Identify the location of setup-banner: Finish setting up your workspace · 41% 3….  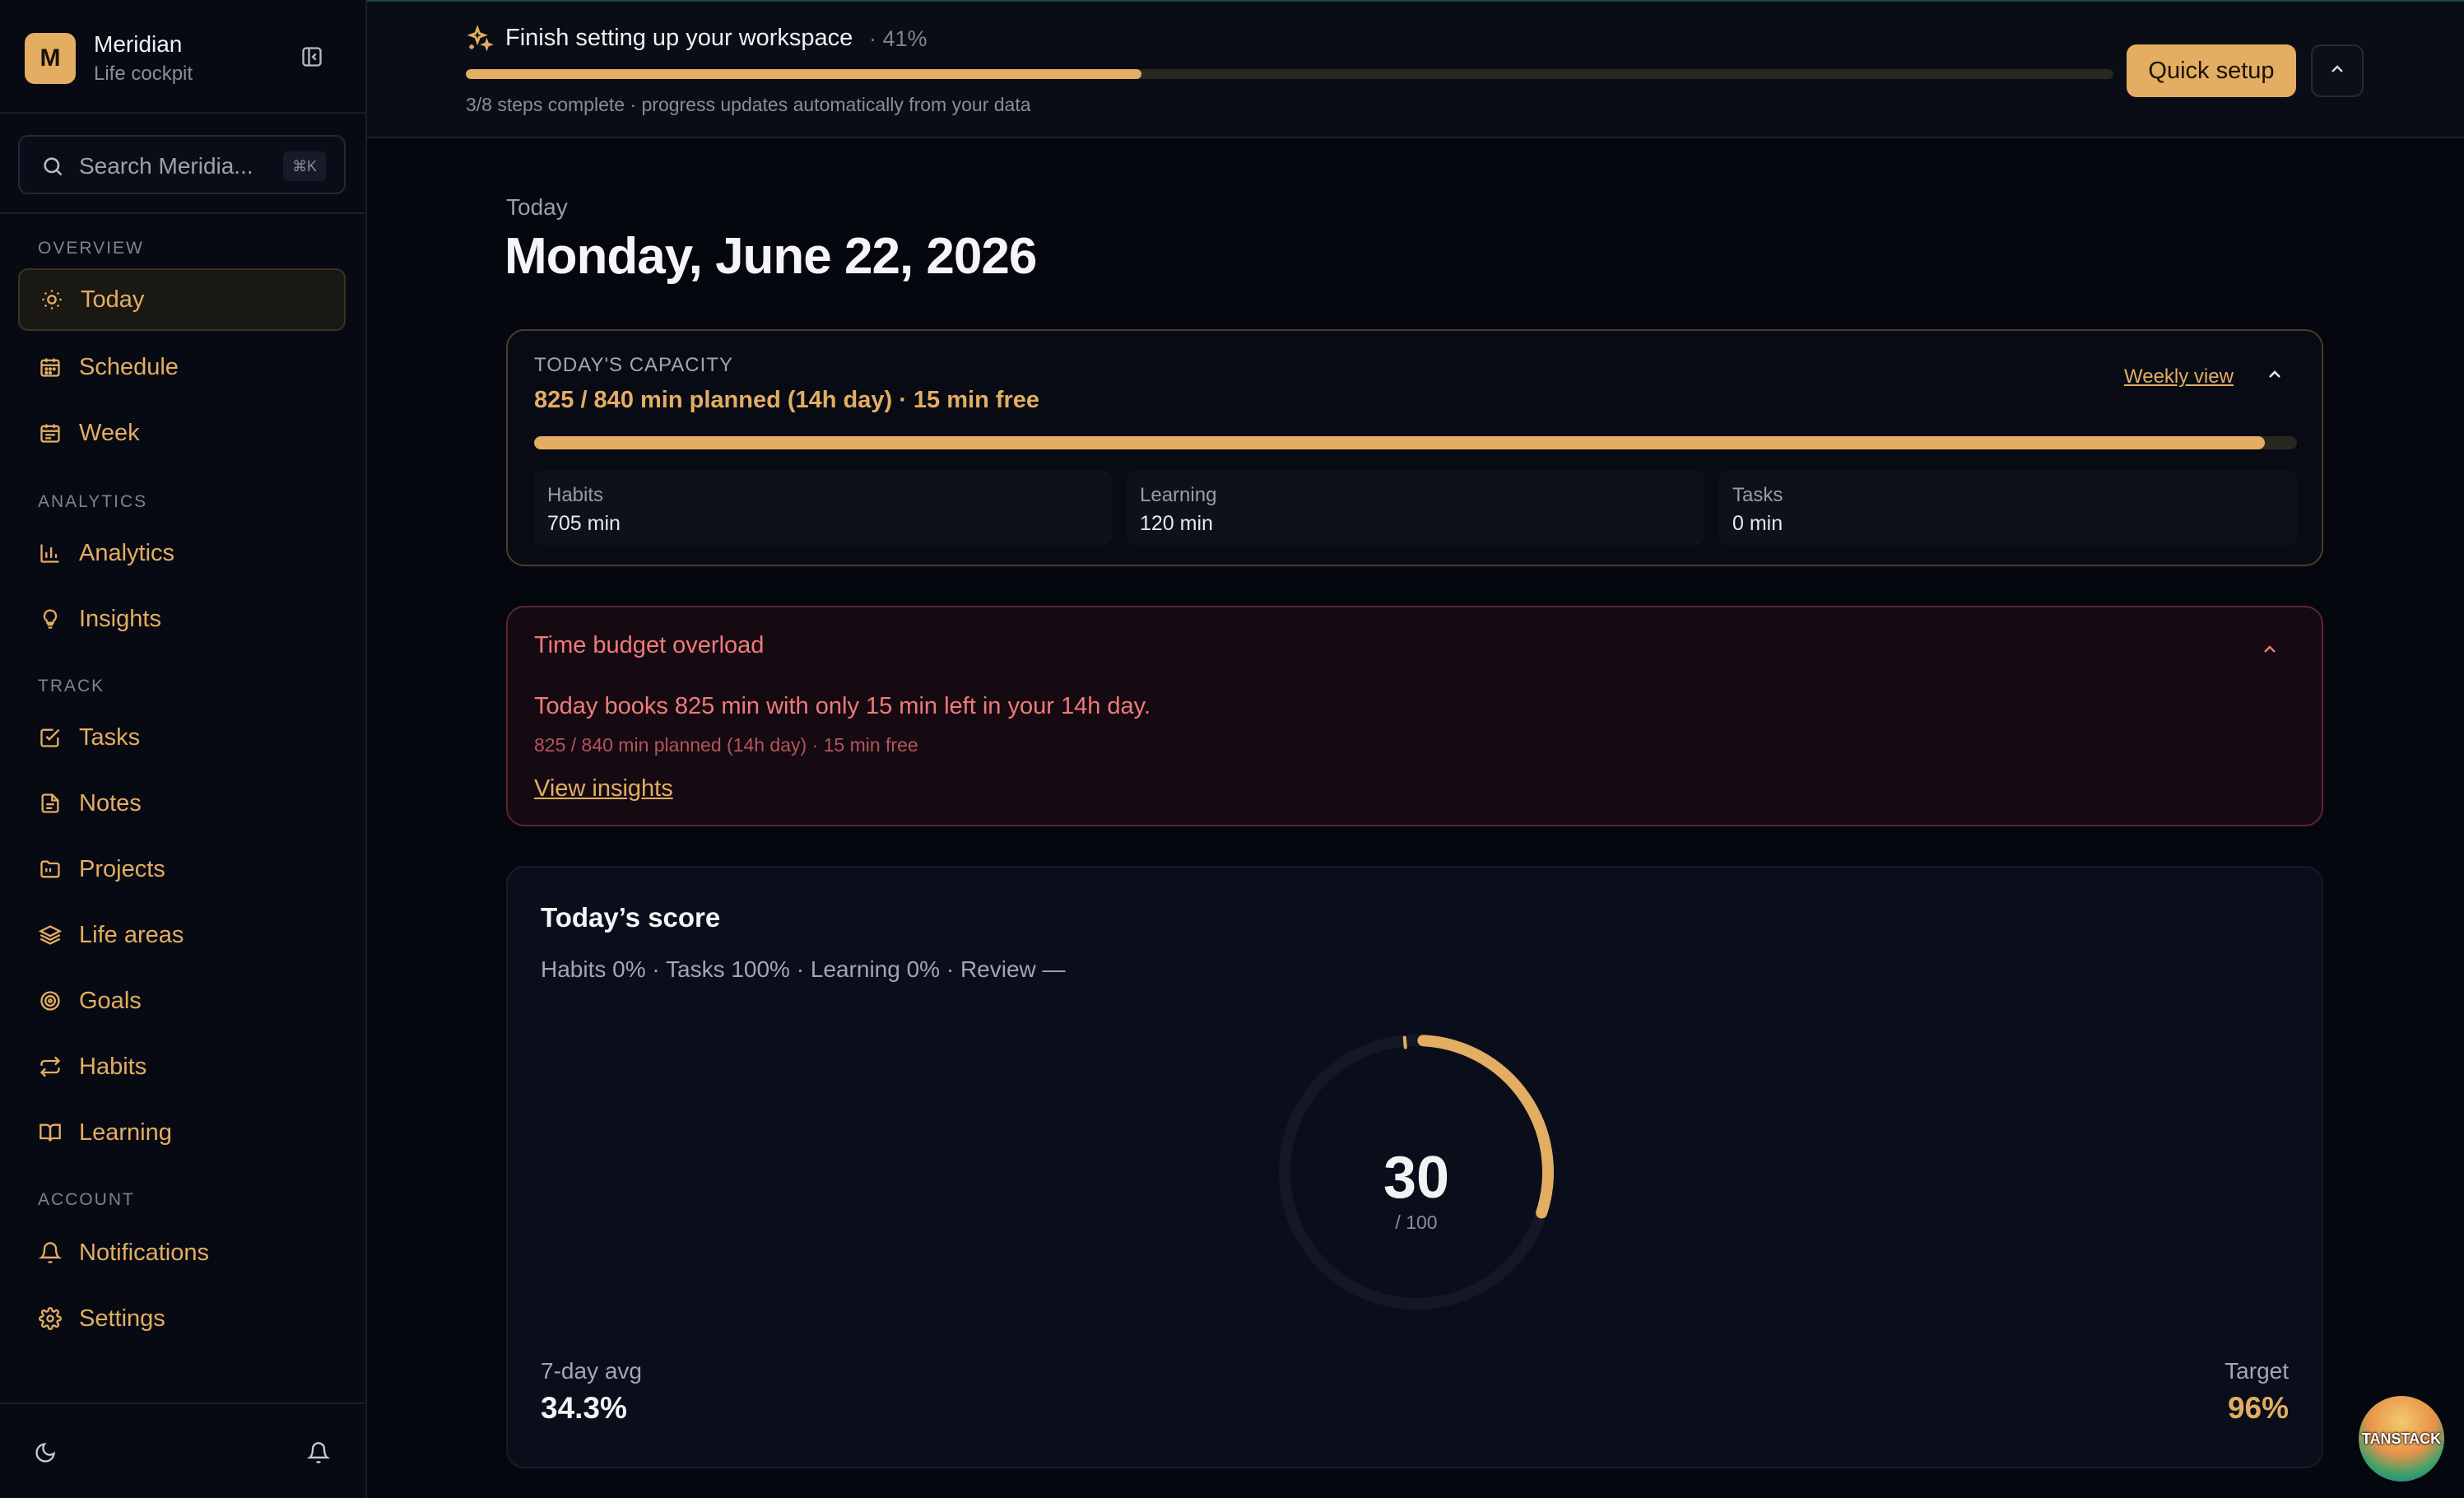
(1415, 69).